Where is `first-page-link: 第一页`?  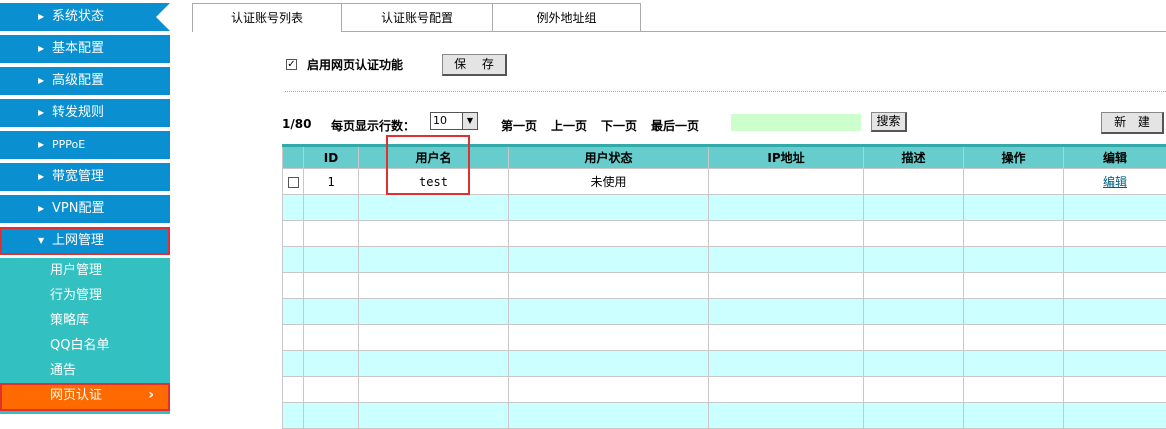 first-page-link: 第一页 is located at coordinates (519, 125).